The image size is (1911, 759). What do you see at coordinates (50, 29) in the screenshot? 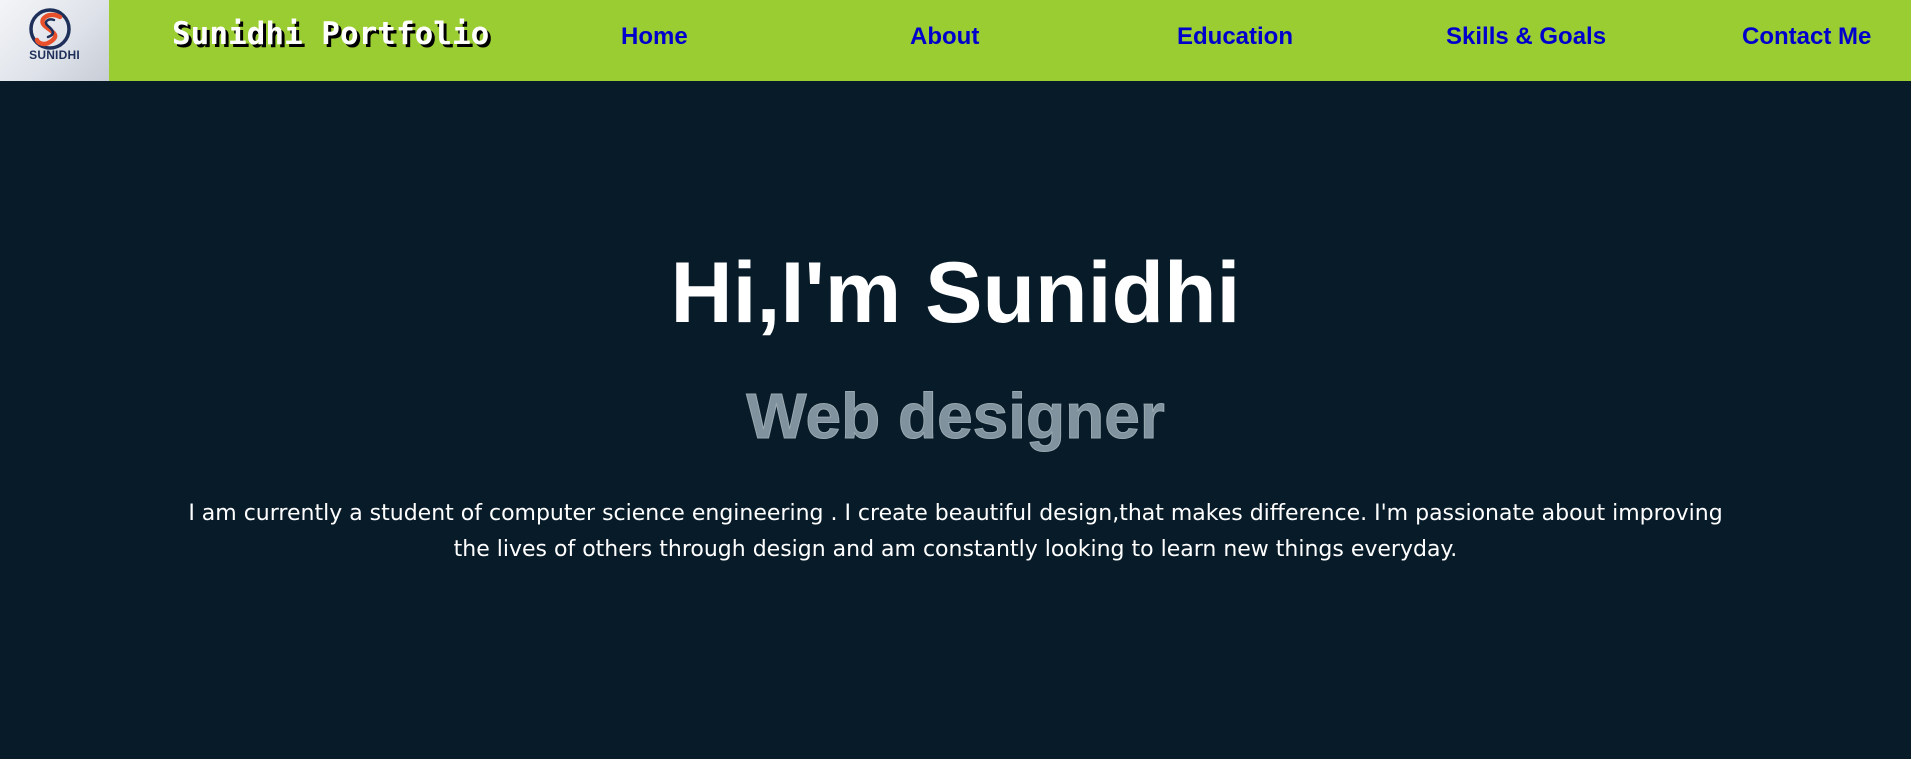
I see `sunidhi-logo-mark-icon` at bounding box center [50, 29].